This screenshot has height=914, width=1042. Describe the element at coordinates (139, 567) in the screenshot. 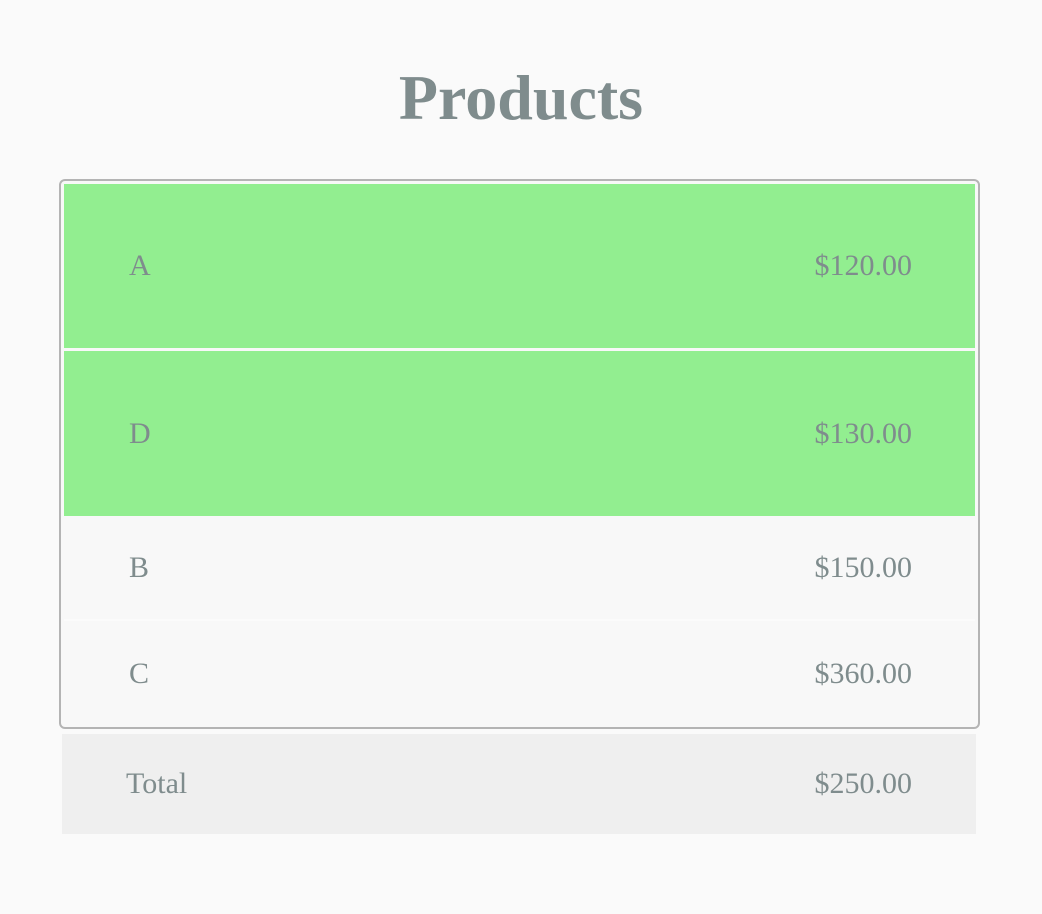

I see `product-name: B` at that location.